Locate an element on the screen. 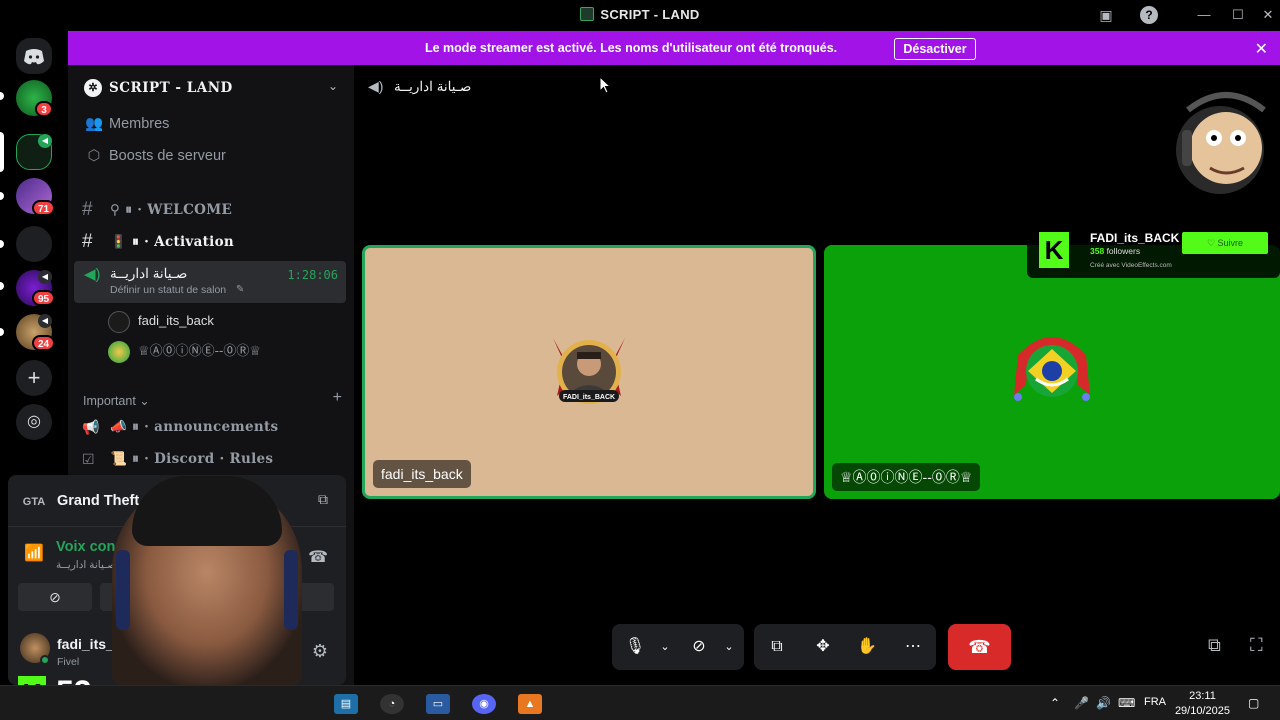 This screenshot has width=1280, height=720. notification-icon: ▢ is located at coordinates (1253, 703).